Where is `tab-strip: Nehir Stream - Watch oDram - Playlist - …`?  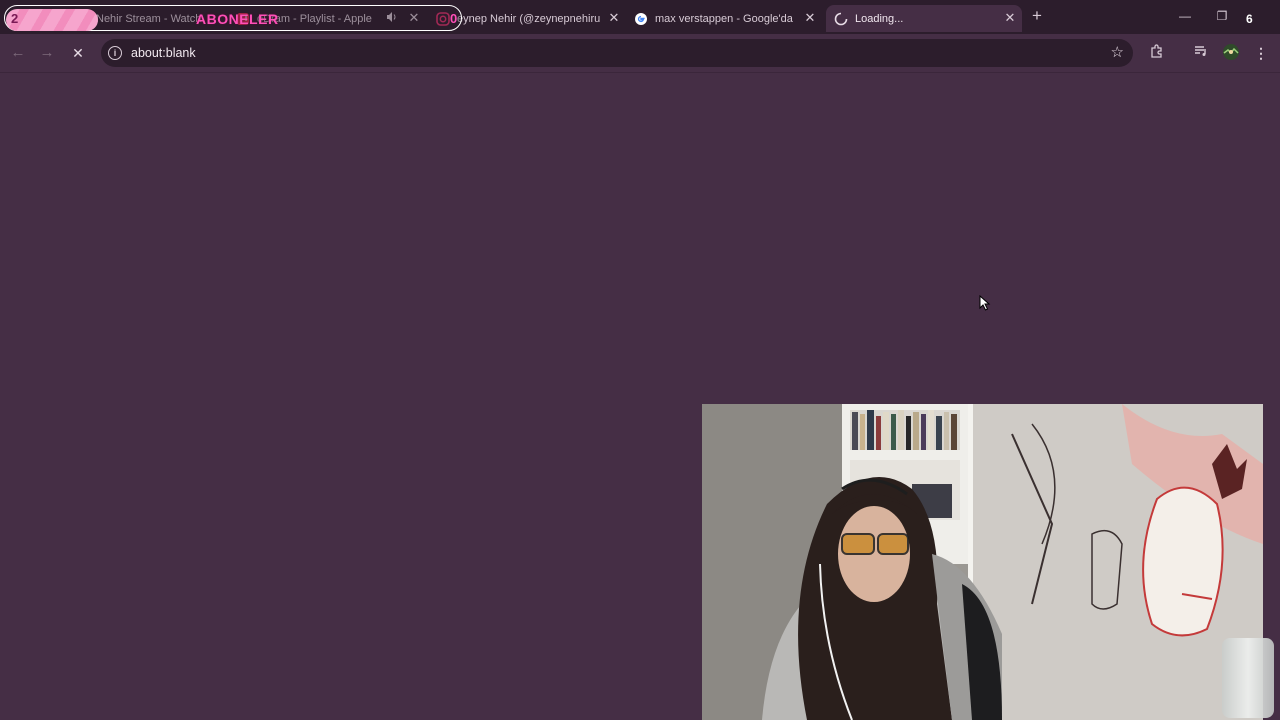 tab-strip: Nehir Stream - Watch oDram - Playlist - … is located at coordinates (640, 17).